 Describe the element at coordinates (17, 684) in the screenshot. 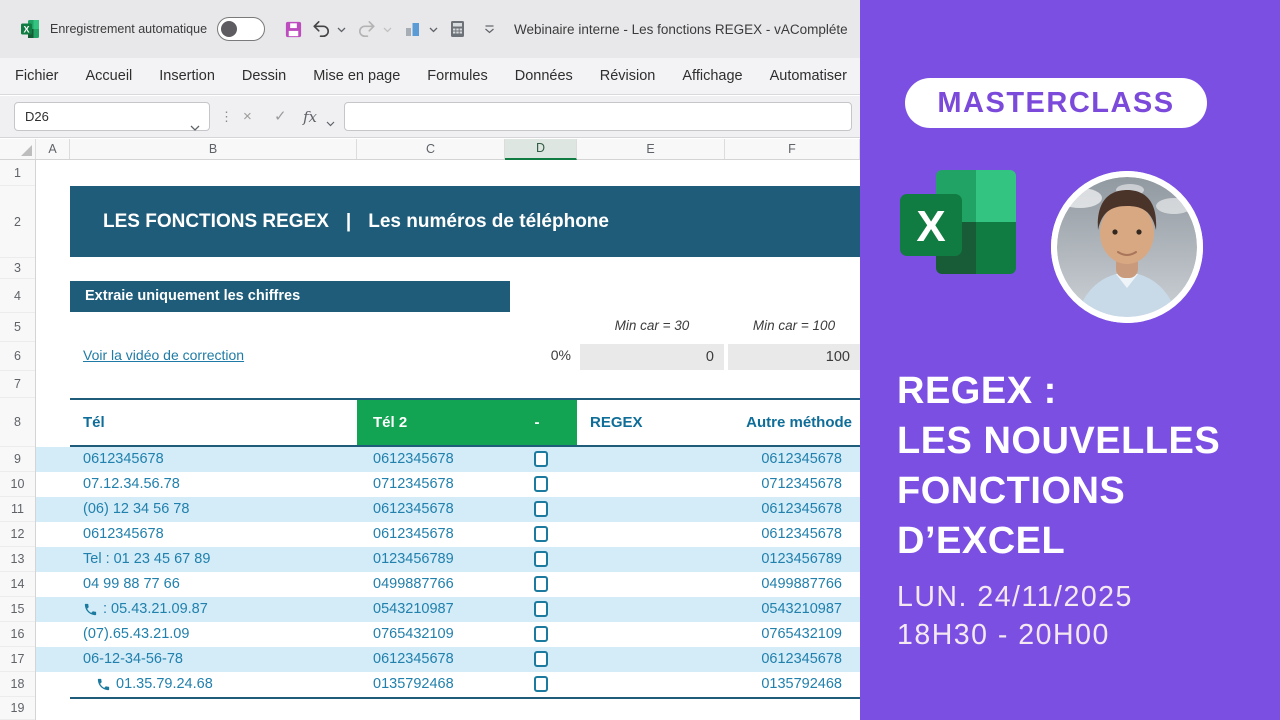

I see `row-header-18: 18` at that location.